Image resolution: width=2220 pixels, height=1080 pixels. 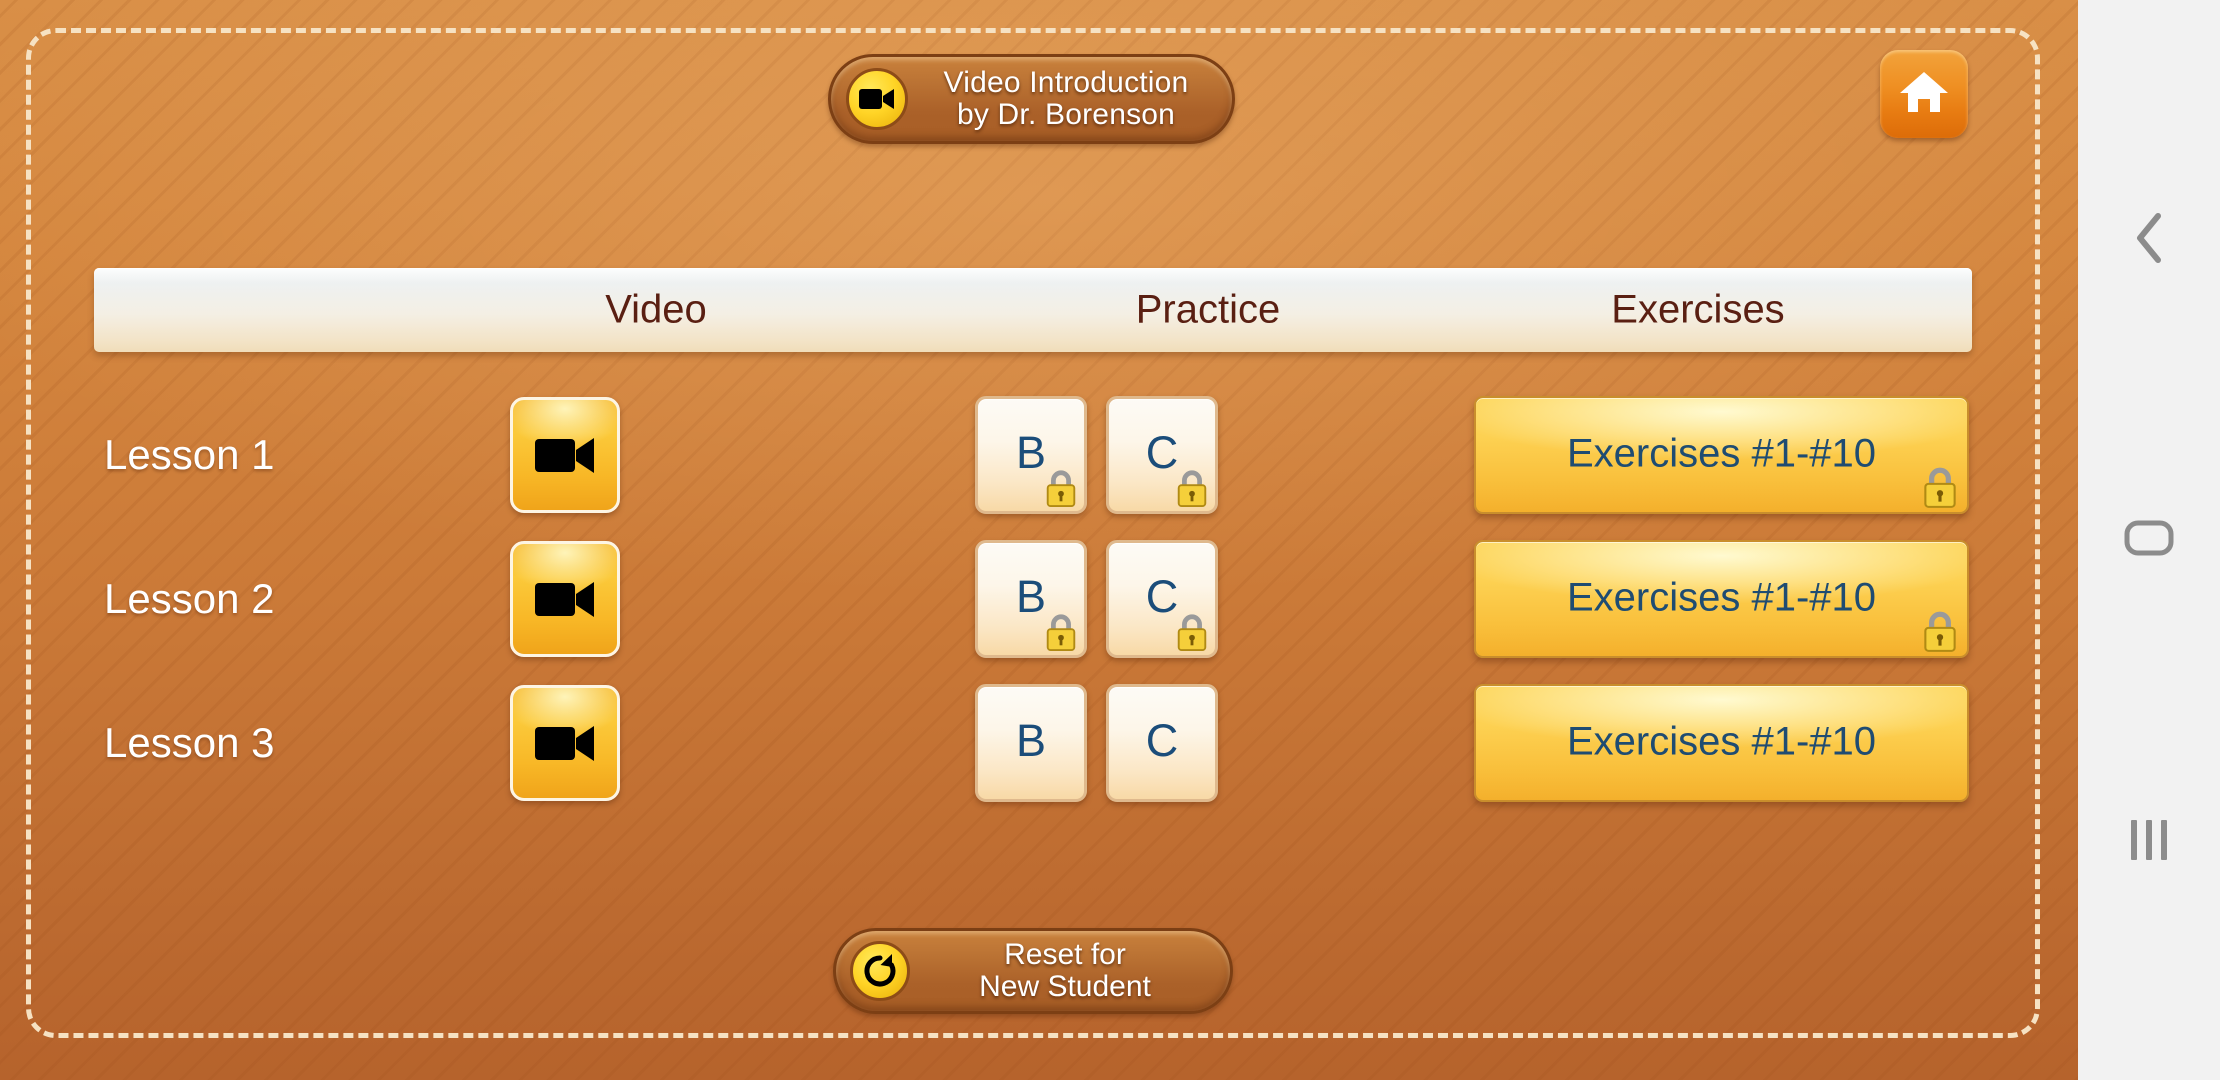 I want to click on home-square-icon, so click(x=2149, y=540).